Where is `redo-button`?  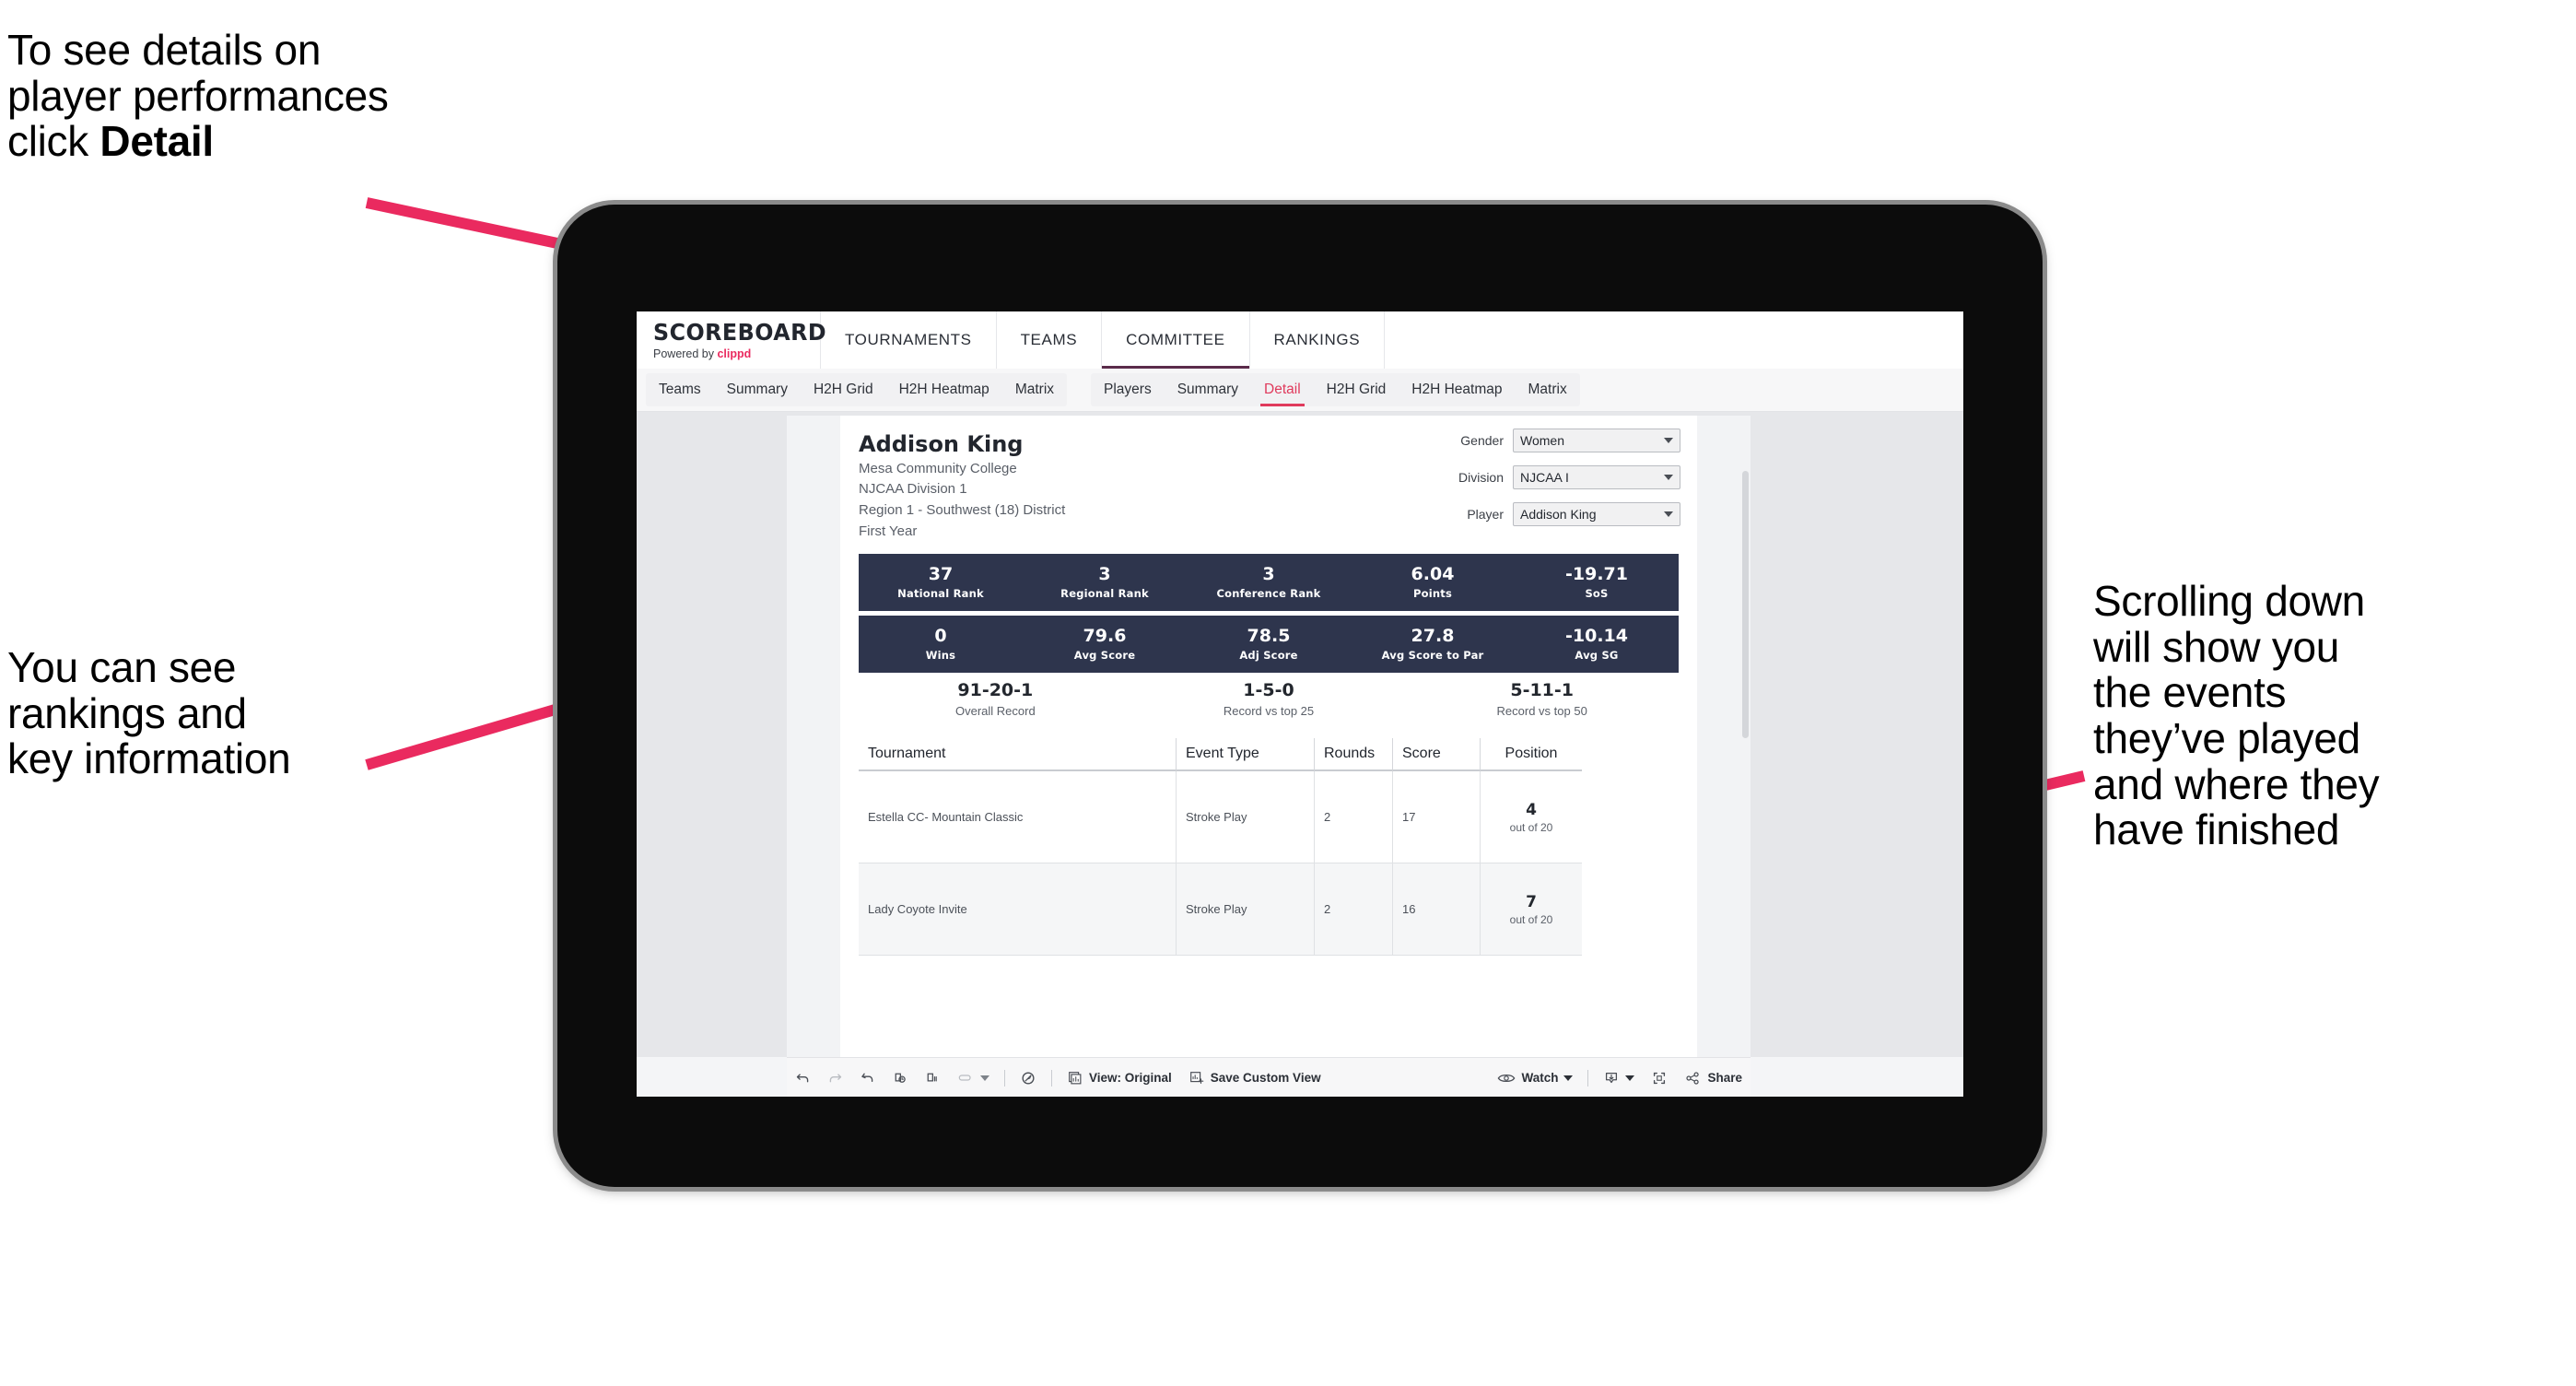 redo-button is located at coordinates (835, 1078).